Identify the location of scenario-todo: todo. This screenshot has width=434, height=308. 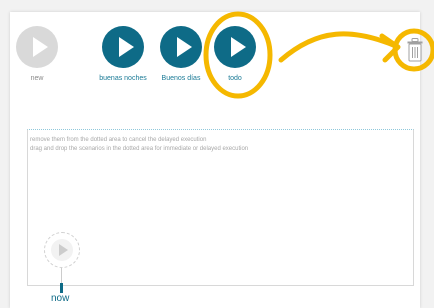
(235, 54).